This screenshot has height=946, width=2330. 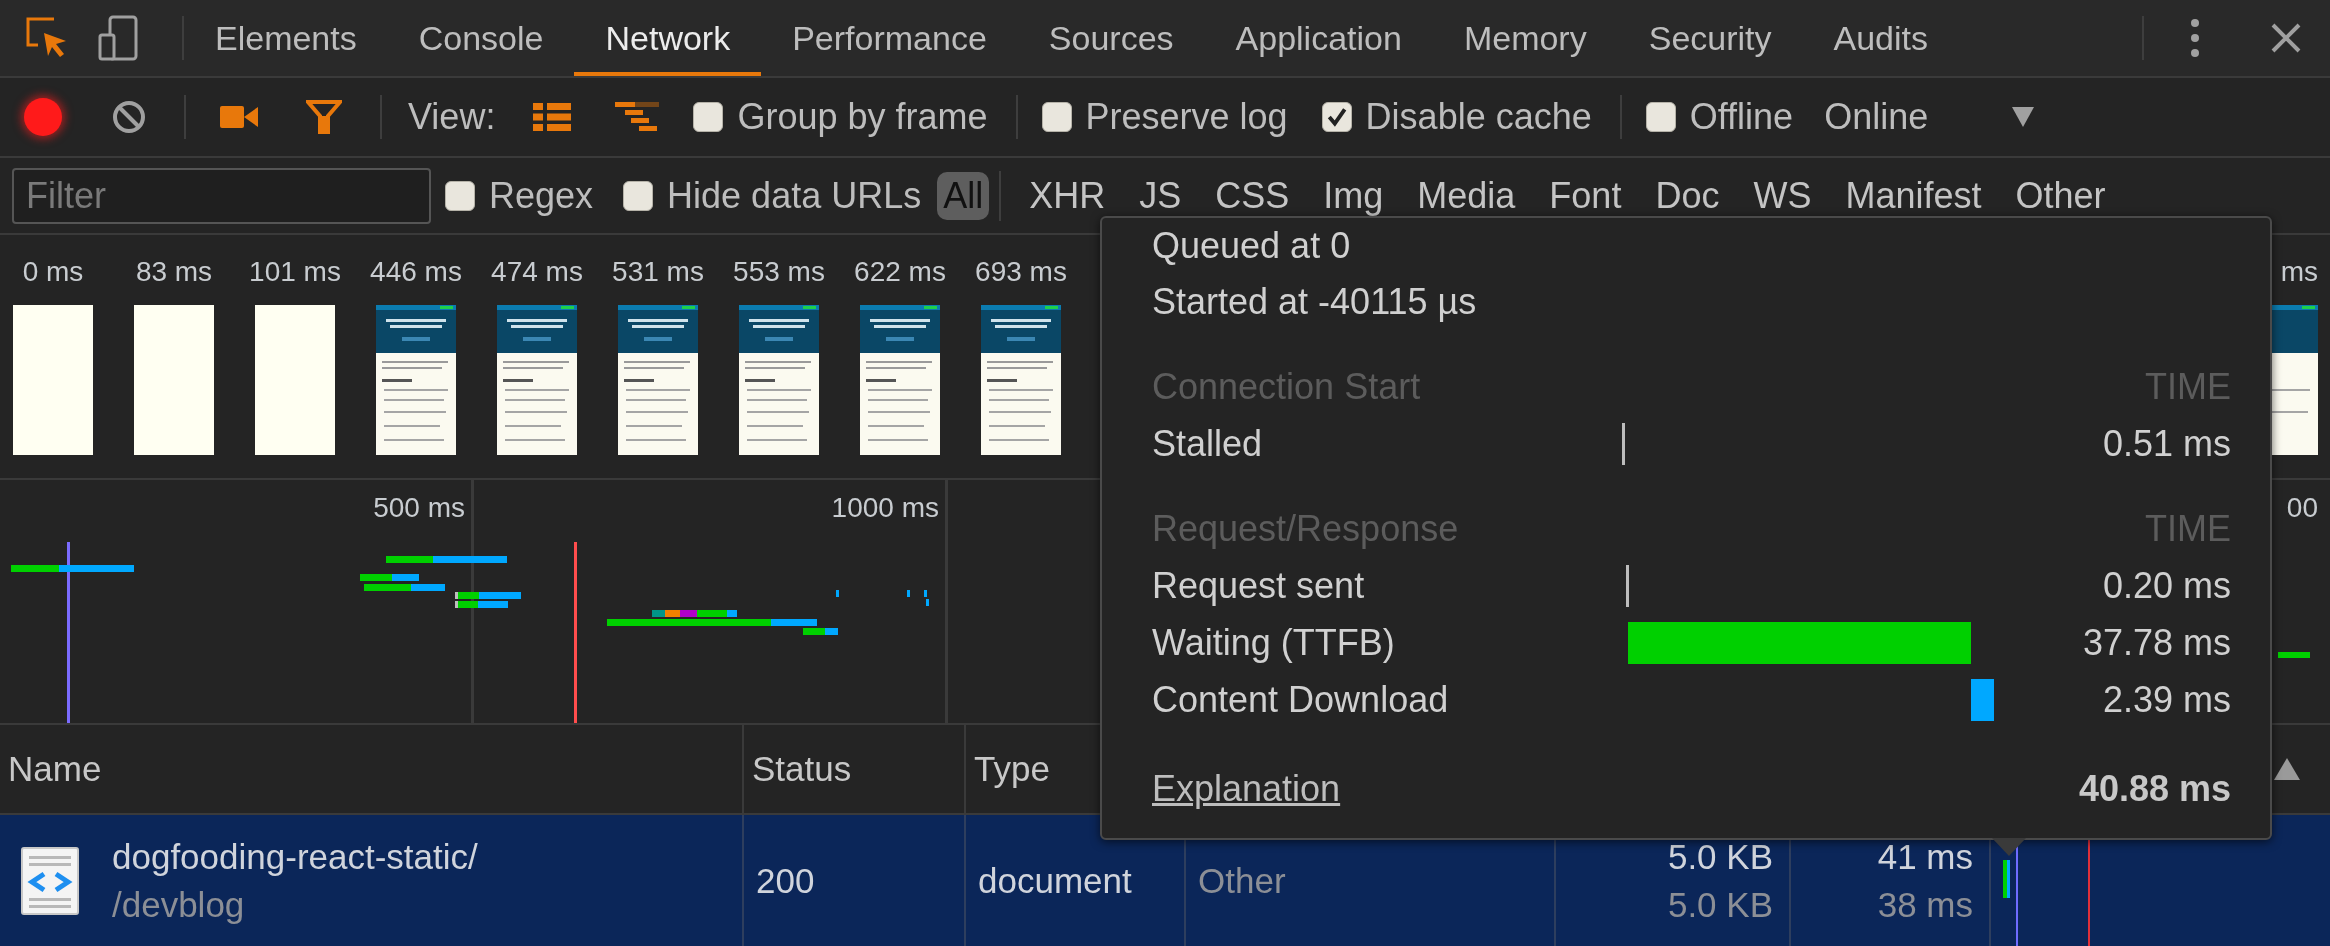 I want to click on view-label: View:, so click(x=452, y=117).